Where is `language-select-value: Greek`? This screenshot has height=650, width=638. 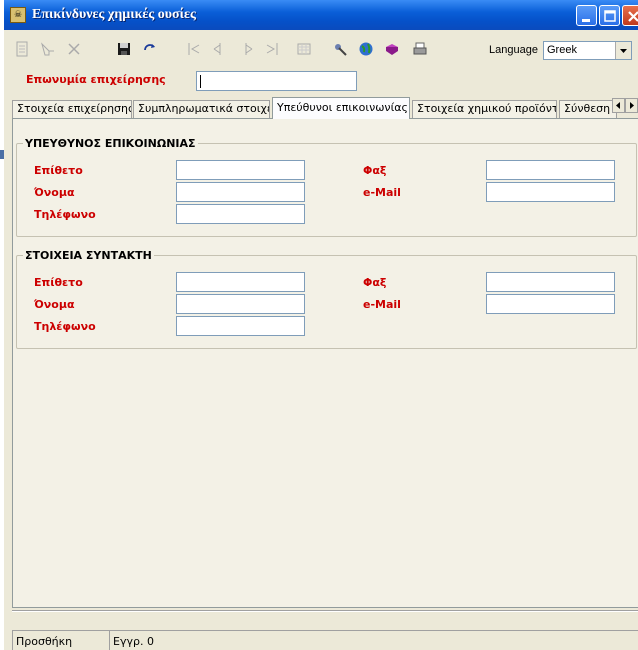
language-select-value: Greek is located at coordinates (562, 50).